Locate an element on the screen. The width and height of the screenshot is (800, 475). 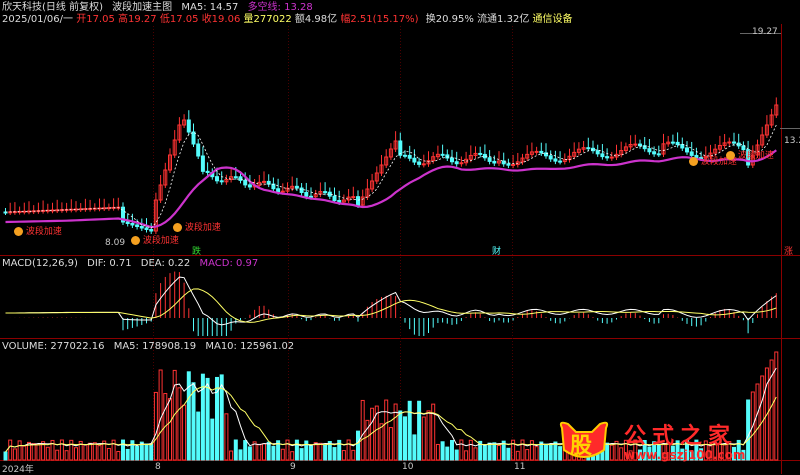
watermark-text: 公式之家 is located at coordinates (680, 436).